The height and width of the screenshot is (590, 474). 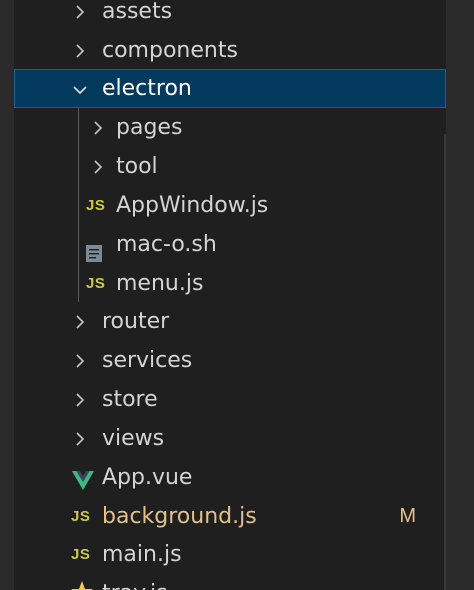 I want to click on tree-folder-components: components, so click(x=230, y=50).